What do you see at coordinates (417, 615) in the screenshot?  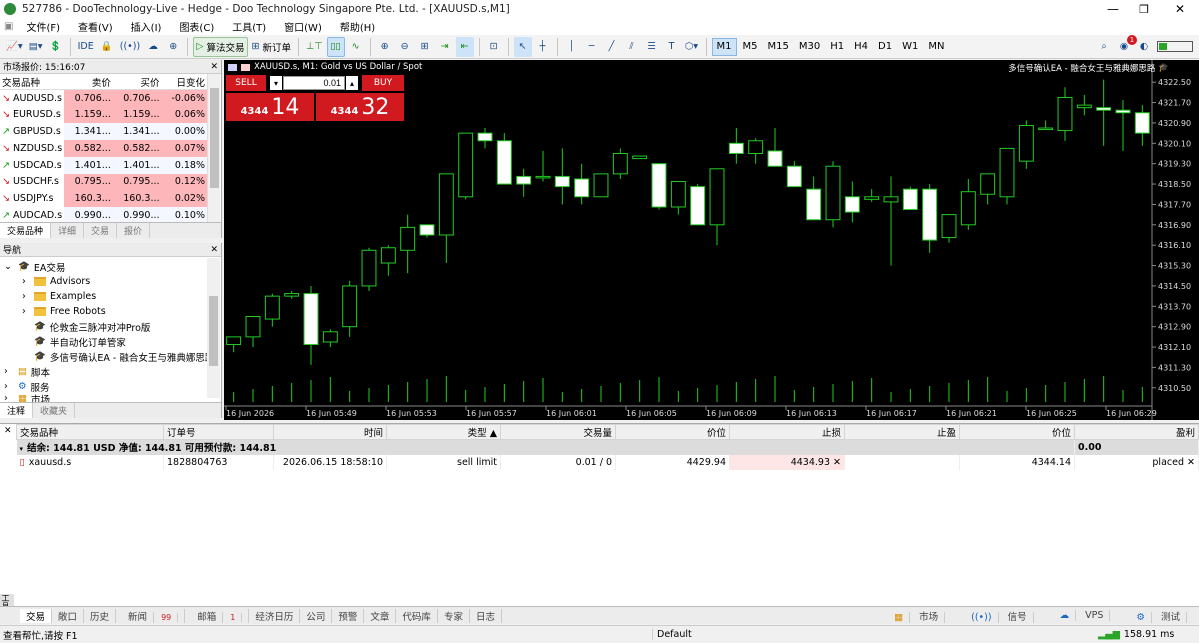 I see `tab-codebase: 代码库` at bounding box center [417, 615].